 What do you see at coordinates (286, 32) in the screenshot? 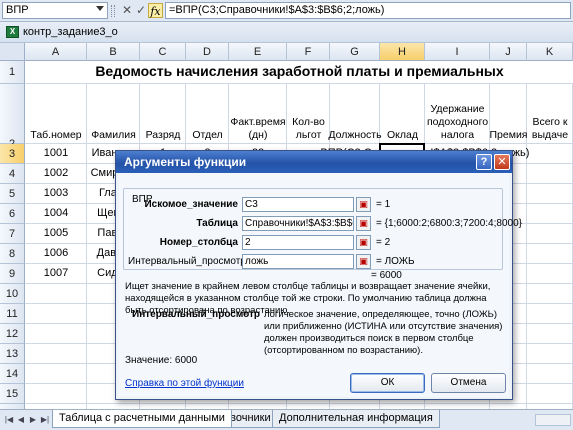
I see `workbook-title-bar: X контр_задание3_о` at bounding box center [286, 32].